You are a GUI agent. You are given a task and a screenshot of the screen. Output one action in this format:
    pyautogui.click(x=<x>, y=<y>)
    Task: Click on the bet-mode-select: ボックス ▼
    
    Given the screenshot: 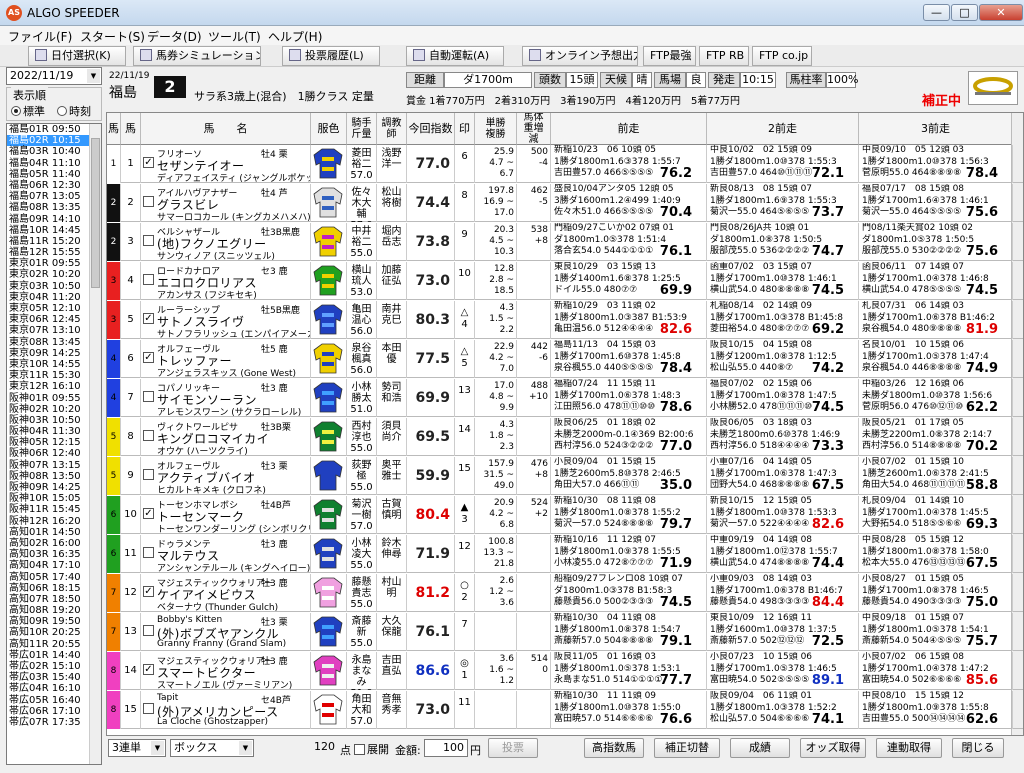 What is the action you would take?
    pyautogui.click(x=212, y=748)
    